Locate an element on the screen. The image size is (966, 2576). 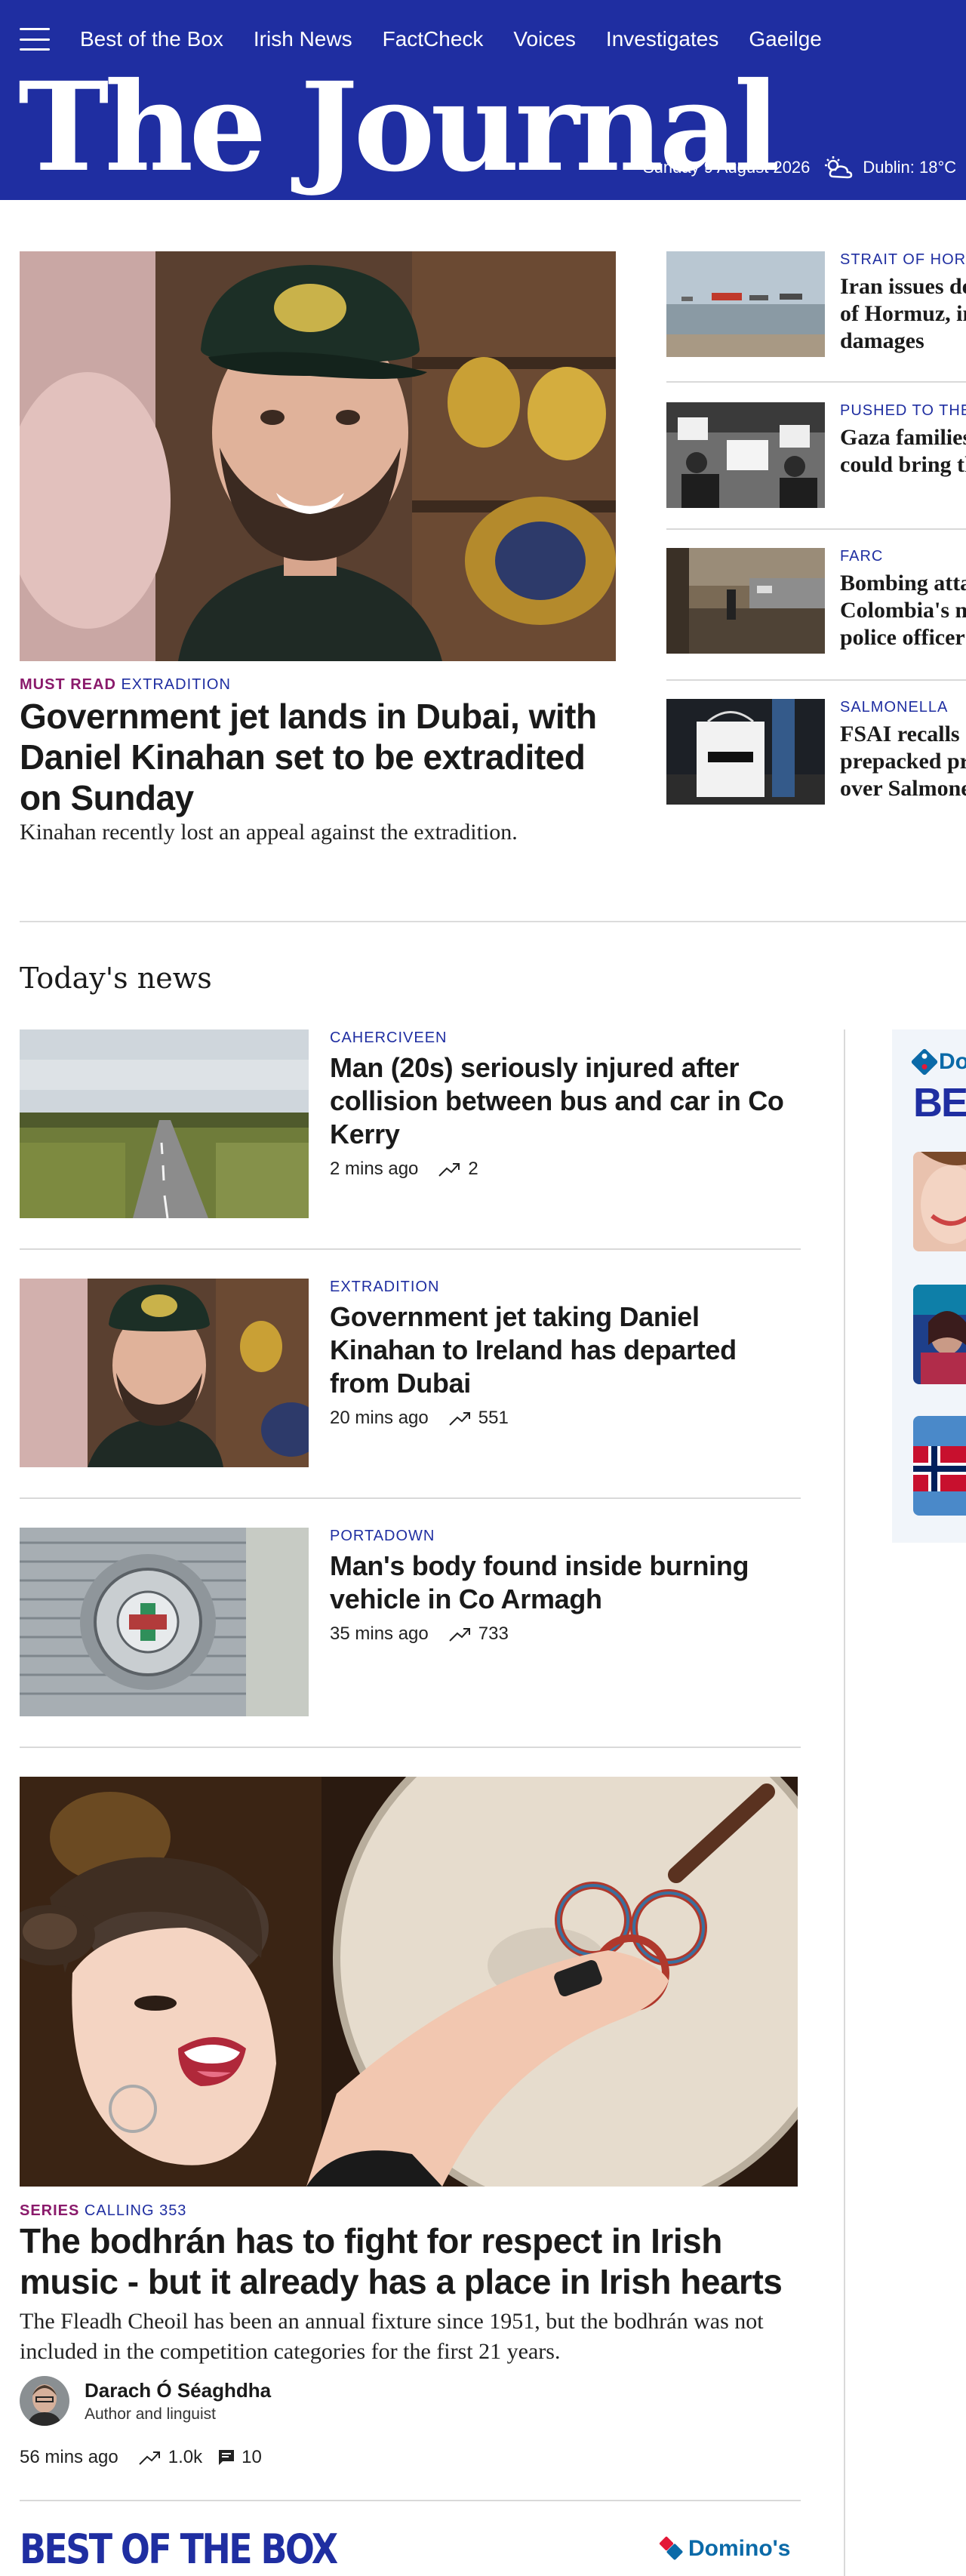
list-divider is located at coordinates (410, 2500).